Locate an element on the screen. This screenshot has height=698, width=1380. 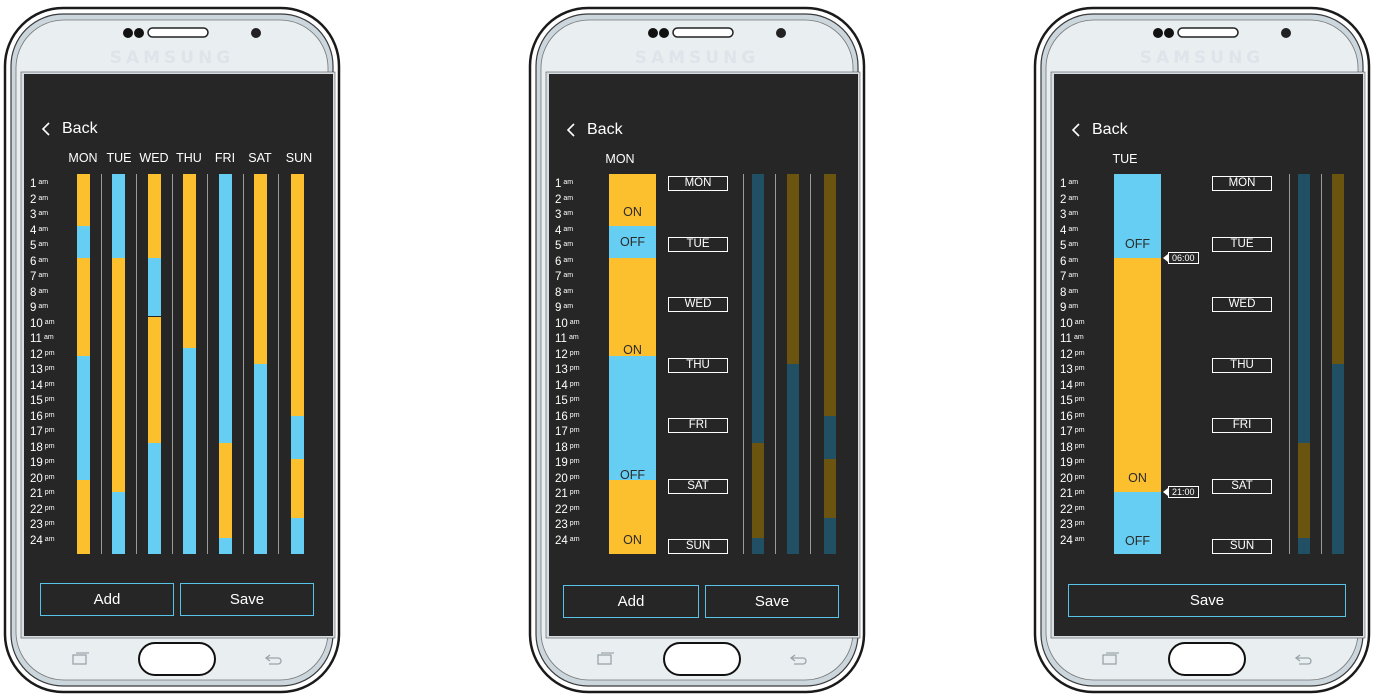
day-bar-sat is located at coordinates (260, 364).